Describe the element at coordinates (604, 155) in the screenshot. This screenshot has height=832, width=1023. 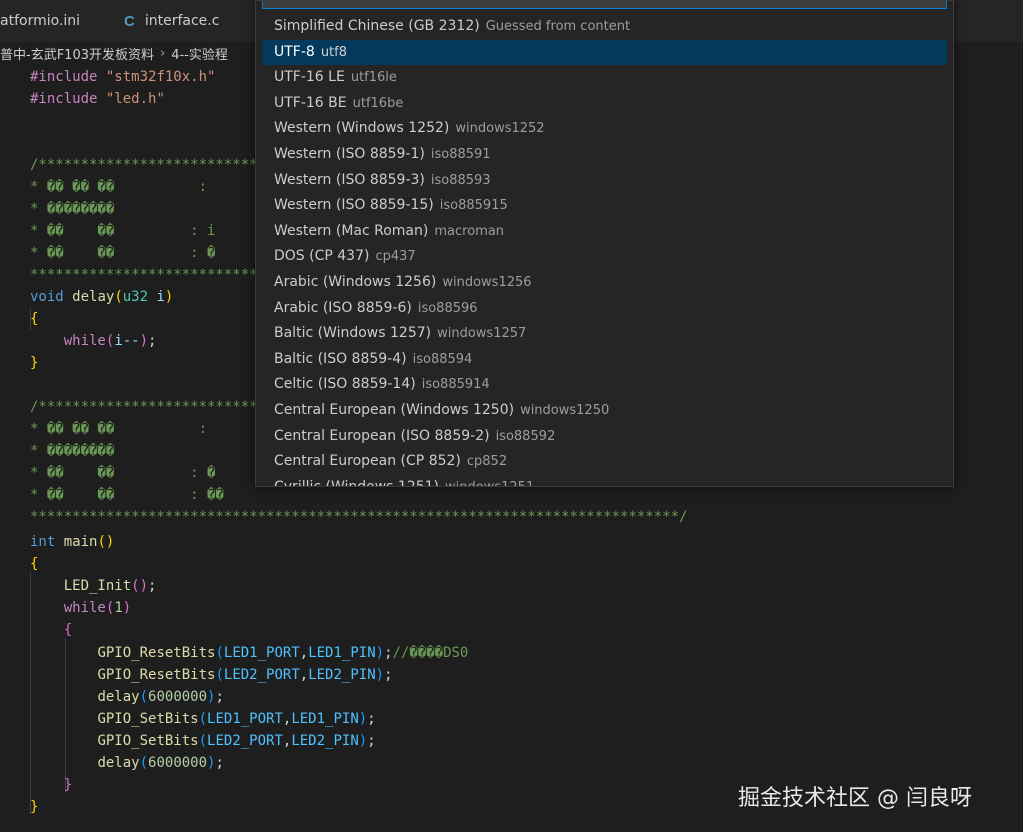
I see `encoding-option: Western (ISO 8859-1) iso88591` at that location.